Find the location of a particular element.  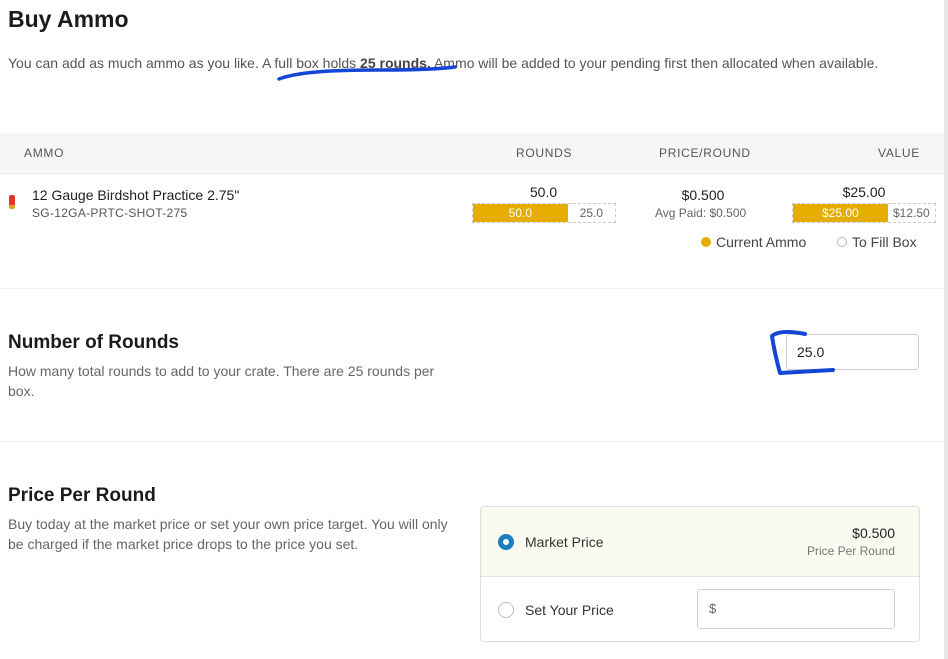

header-ammo: AMMO is located at coordinates (44, 153).